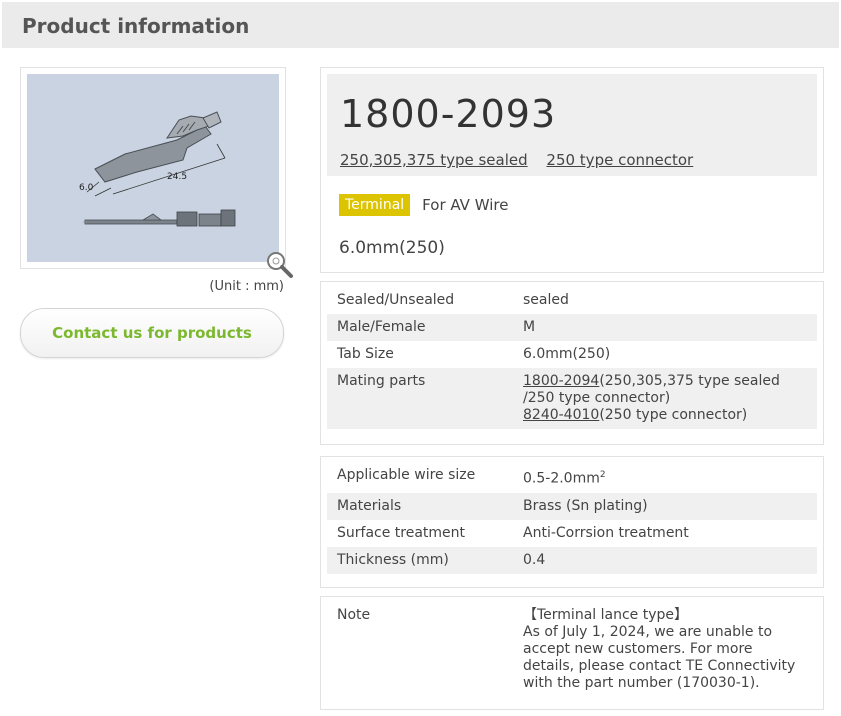 This screenshot has height=716, width=841. I want to click on spec-label: Surface treatment, so click(401, 532).